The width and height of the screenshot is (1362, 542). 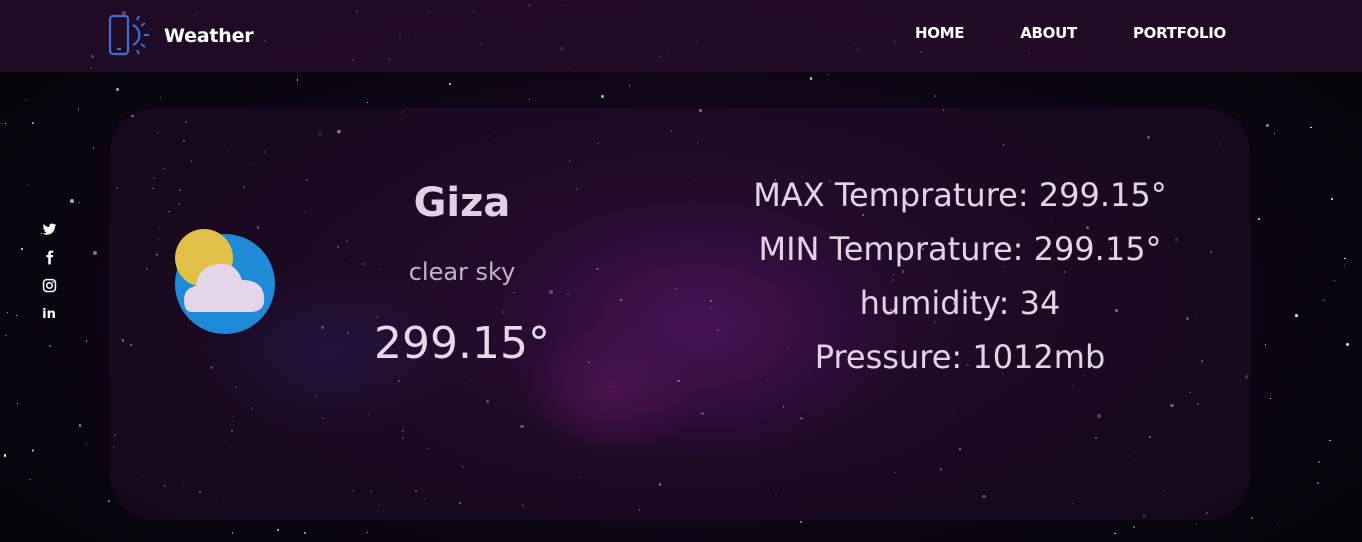 I want to click on nav-home: HOME, so click(x=940, y=33).